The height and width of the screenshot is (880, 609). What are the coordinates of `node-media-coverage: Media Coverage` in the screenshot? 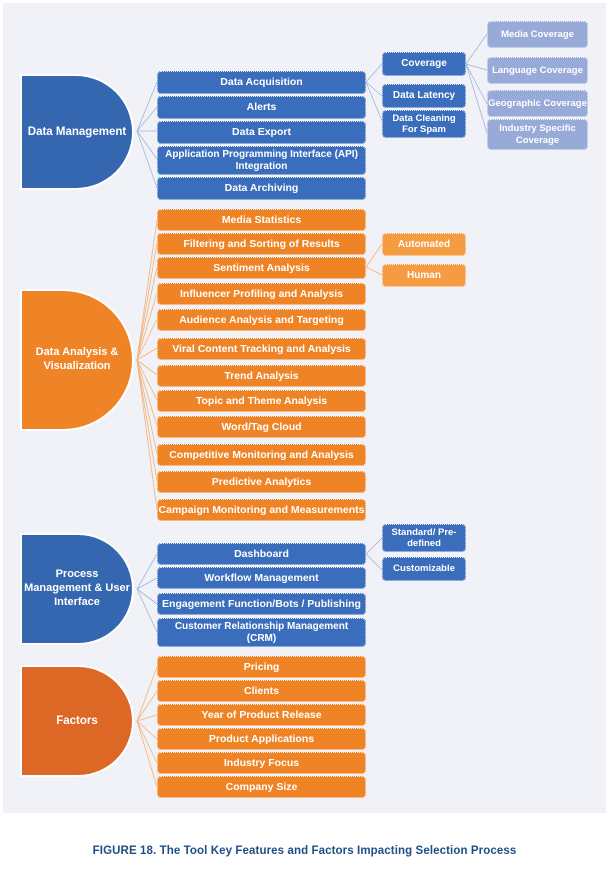 It's located at (537, 34).